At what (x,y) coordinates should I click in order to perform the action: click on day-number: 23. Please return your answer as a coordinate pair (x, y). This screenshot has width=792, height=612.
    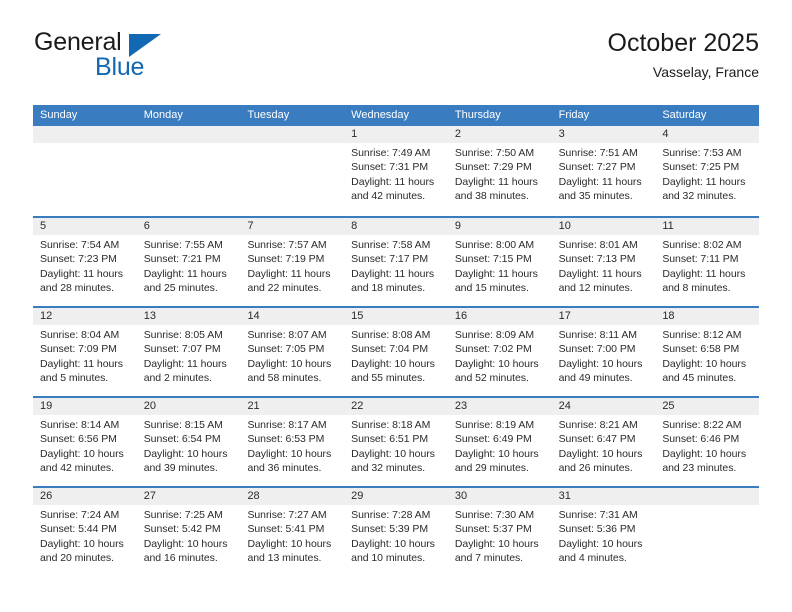
    Looking at the image, I should click on (461, 406).